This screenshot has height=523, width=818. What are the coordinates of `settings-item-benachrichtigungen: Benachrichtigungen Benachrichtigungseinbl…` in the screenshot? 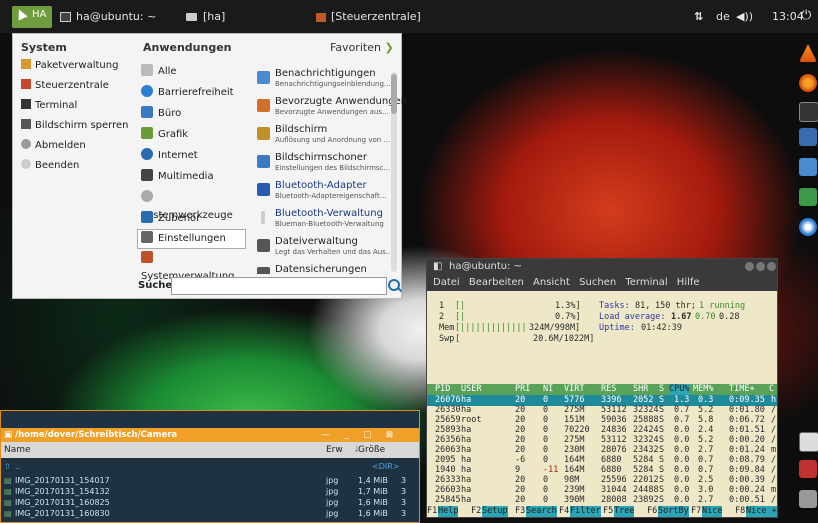 It's located at (324, 81).